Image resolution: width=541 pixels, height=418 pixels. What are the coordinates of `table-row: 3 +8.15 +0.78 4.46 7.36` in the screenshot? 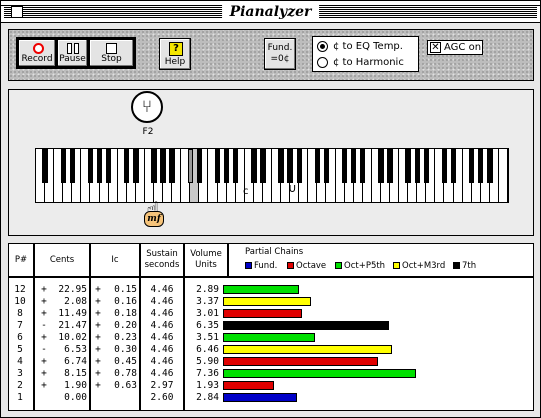 It's located at (271, 374).